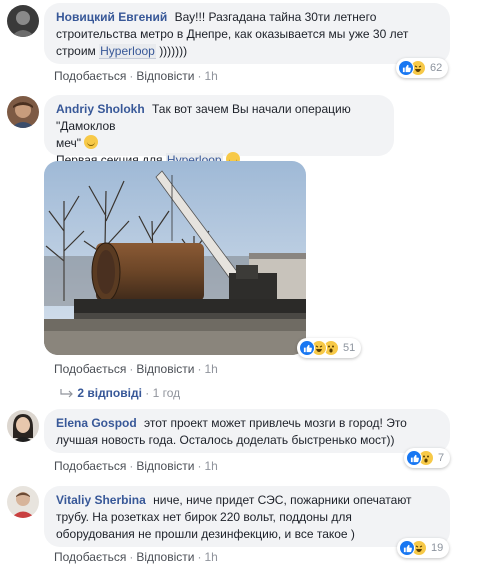 This screenshot has height=567, width=482. I want to click on replies-link: 2 відповіді, so click(109, 393).